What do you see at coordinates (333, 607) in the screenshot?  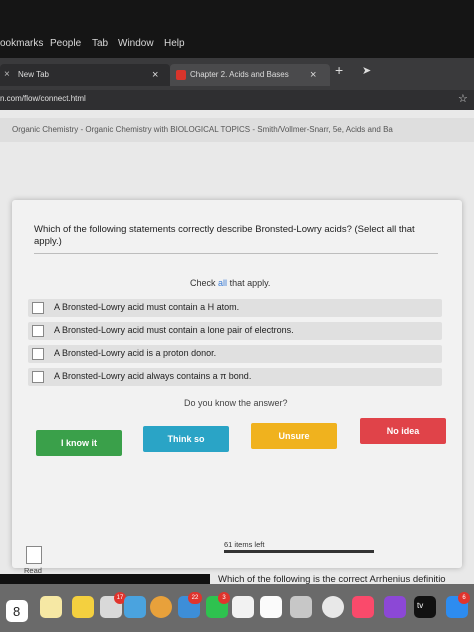 I see `news-icon` at bounding box center [333, 607].